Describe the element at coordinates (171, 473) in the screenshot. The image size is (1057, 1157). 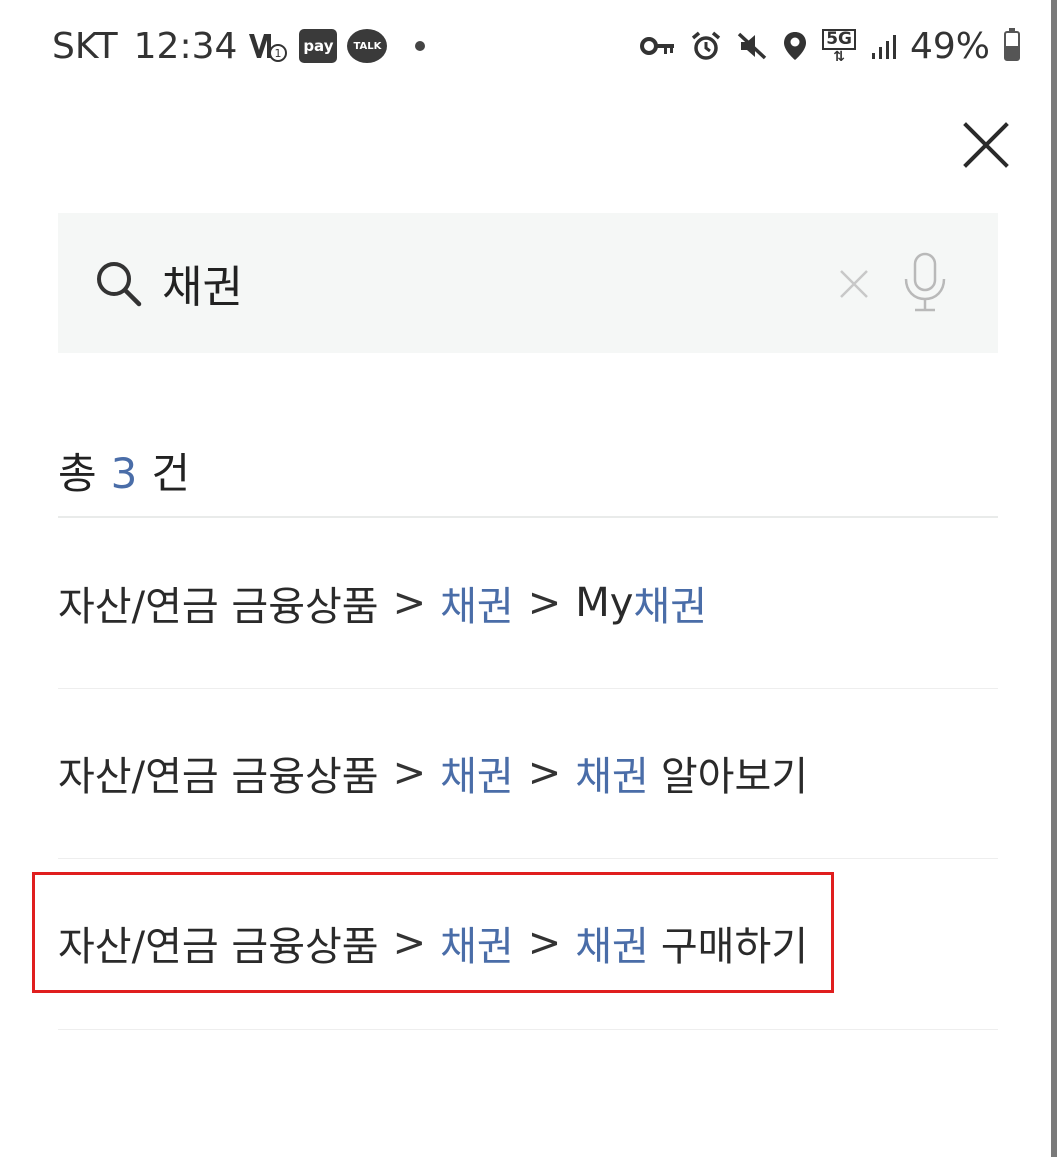
I see `result-count-suffix: 건` at that location.